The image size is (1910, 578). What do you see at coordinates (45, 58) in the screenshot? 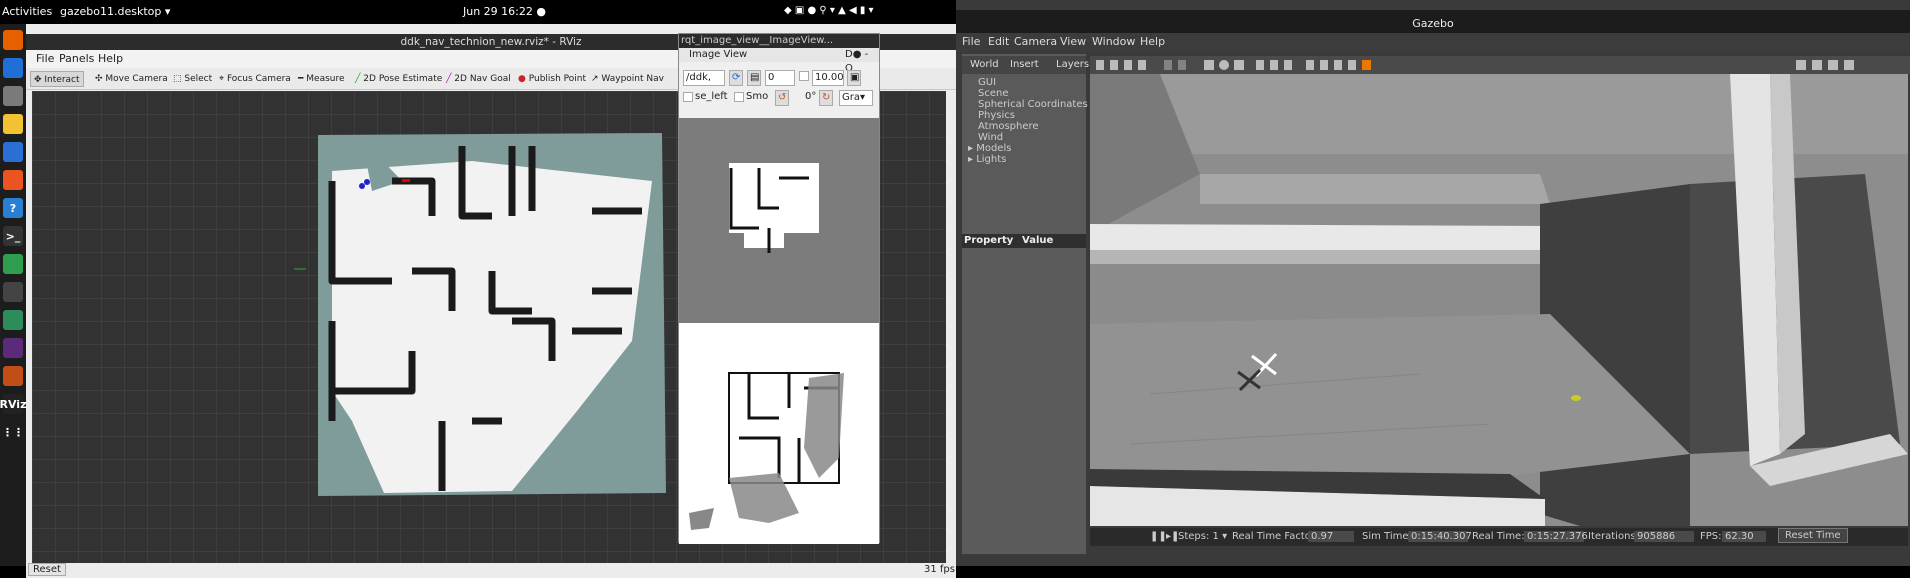
I see `menu-file: File` at bounding box center [45, 58].